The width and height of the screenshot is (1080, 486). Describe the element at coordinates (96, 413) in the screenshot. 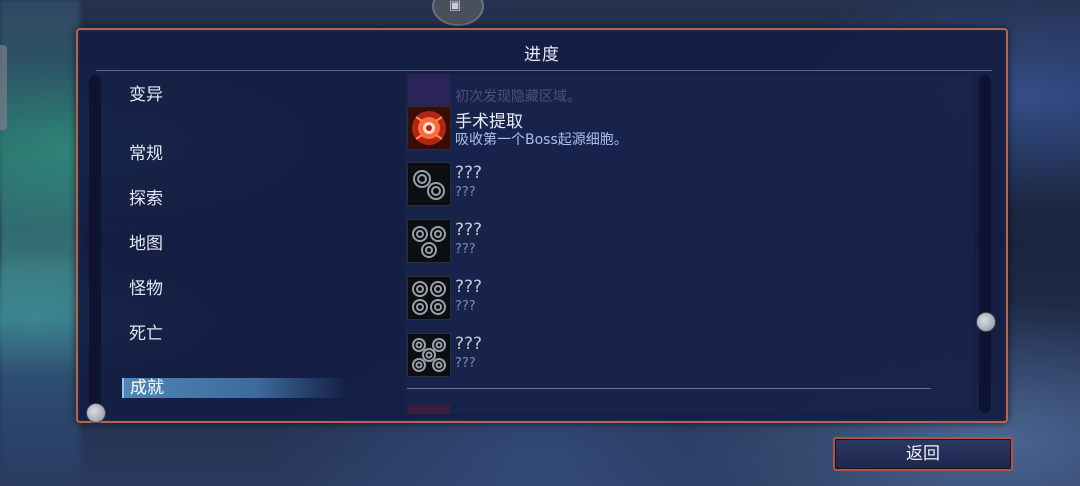

I see `category-scroll-thumb` at that location.